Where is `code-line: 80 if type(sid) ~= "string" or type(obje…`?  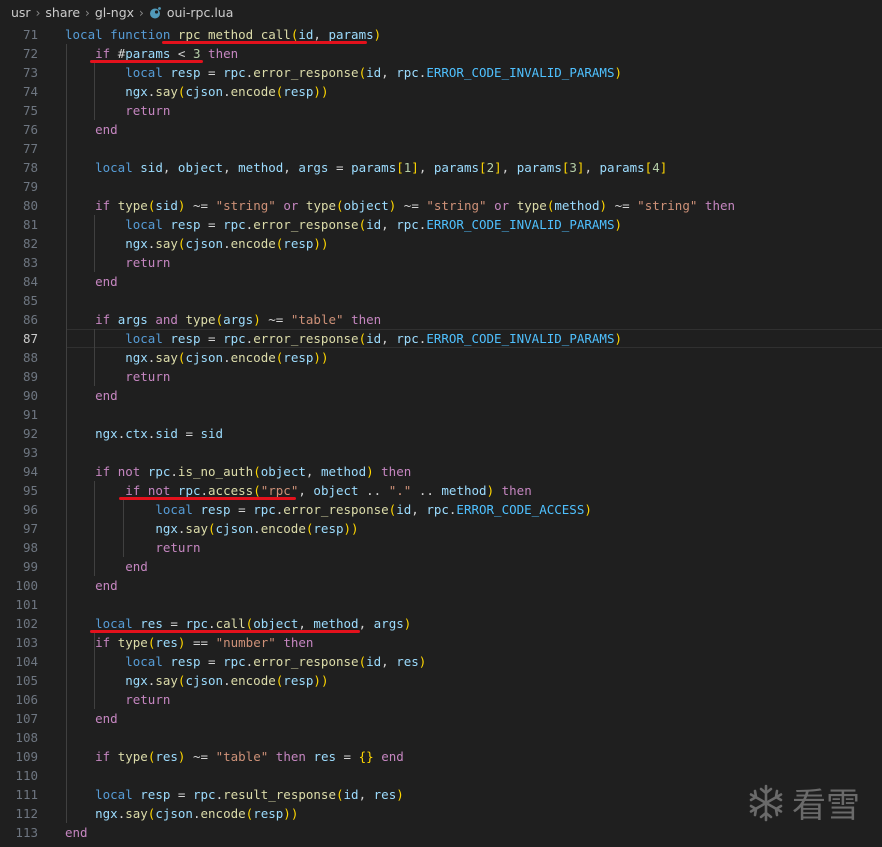
code-line: 80 if type(sid) ~= "string" or type(obje… is located at coordinates (441, 205).